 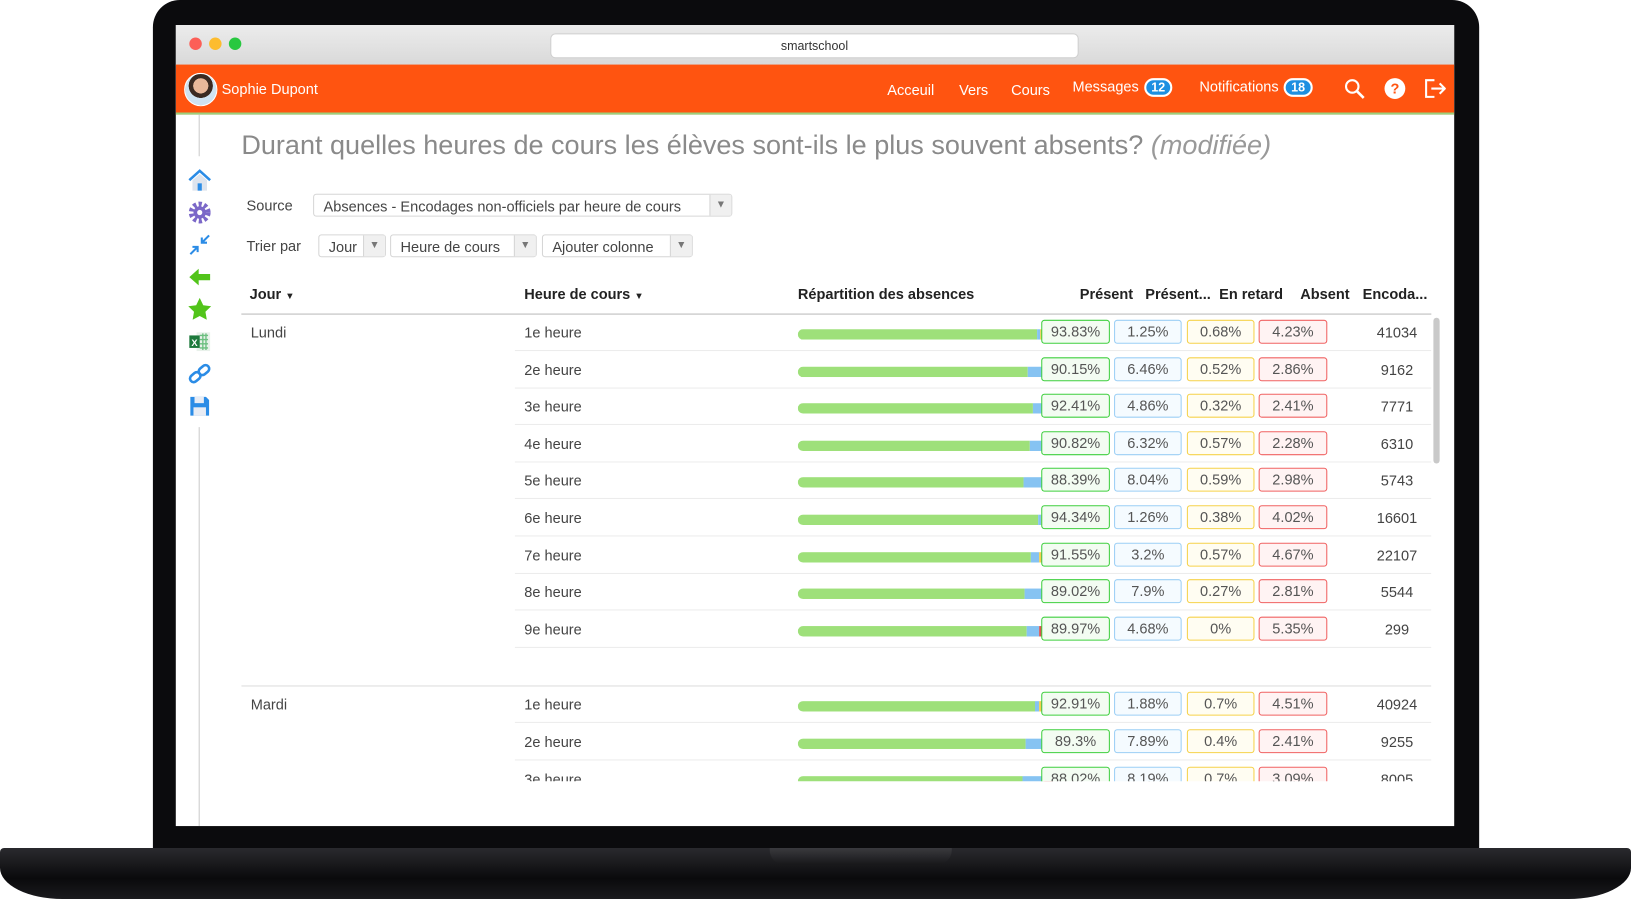 I want to click on late-value: 0.7%, so click(x=1220, y=774).